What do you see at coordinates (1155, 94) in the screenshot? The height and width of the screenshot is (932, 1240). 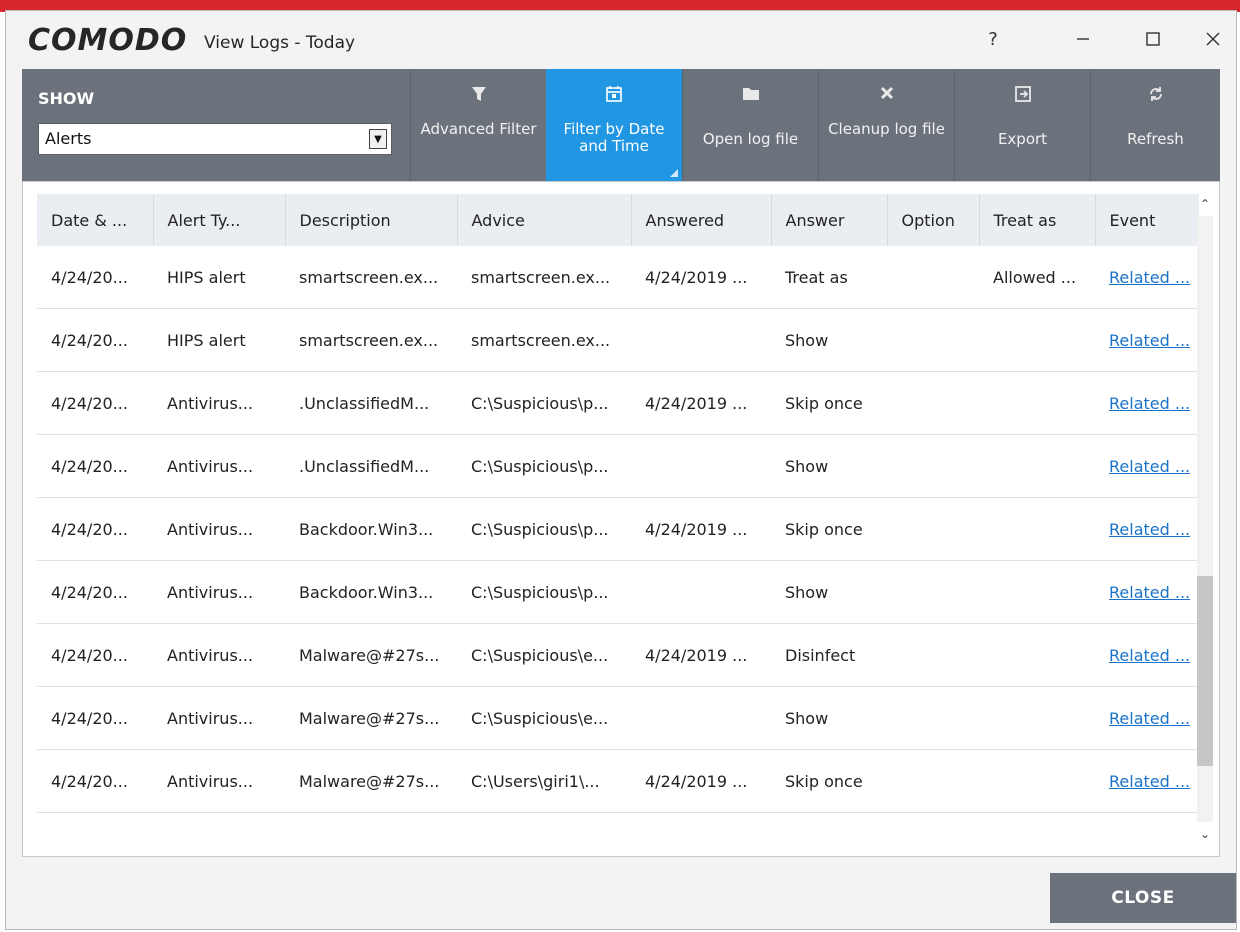 I see `refresh-icon` at bounding box center [1155, 94].